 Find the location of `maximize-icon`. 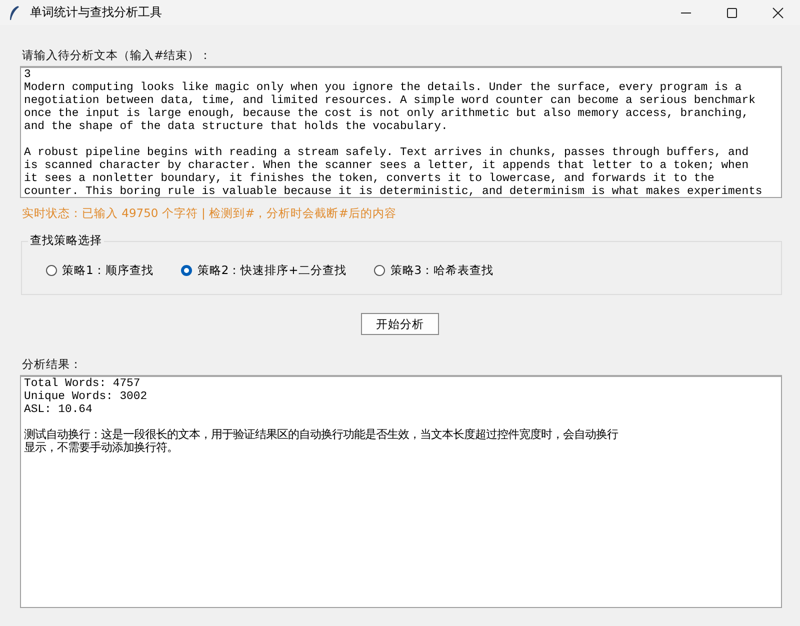

maximize-icon is located at coordinates (732, 12).